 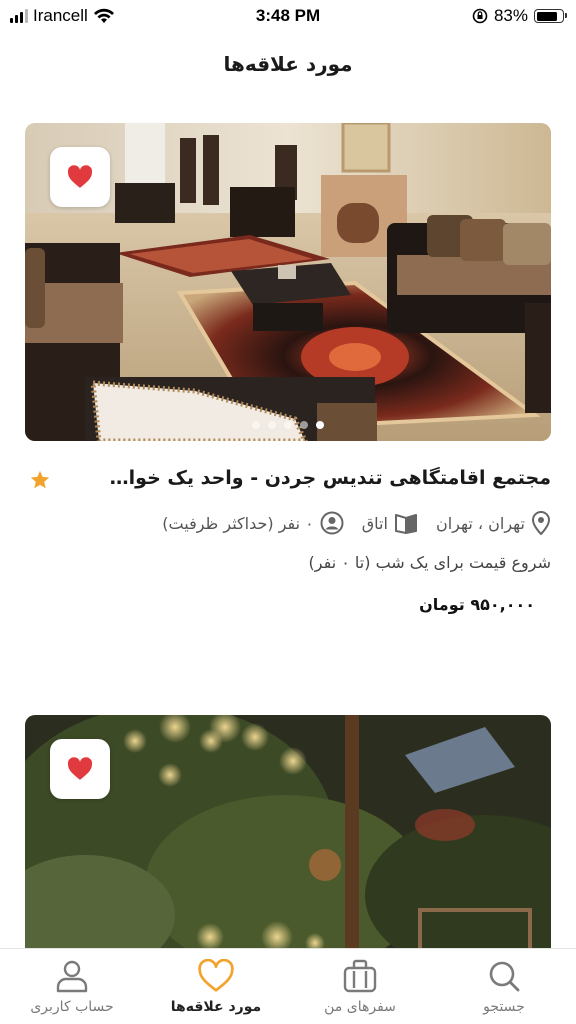 What do you see at coordinates (504, 976) in the screenshot?
I see `search-icon` at bounding box center [504, 976].